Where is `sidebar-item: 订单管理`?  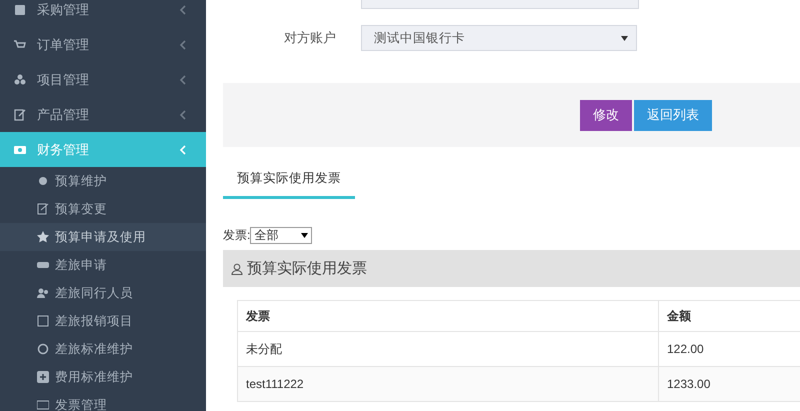
sidebar-item: 订单管理 is located at coordinates (103, 44).